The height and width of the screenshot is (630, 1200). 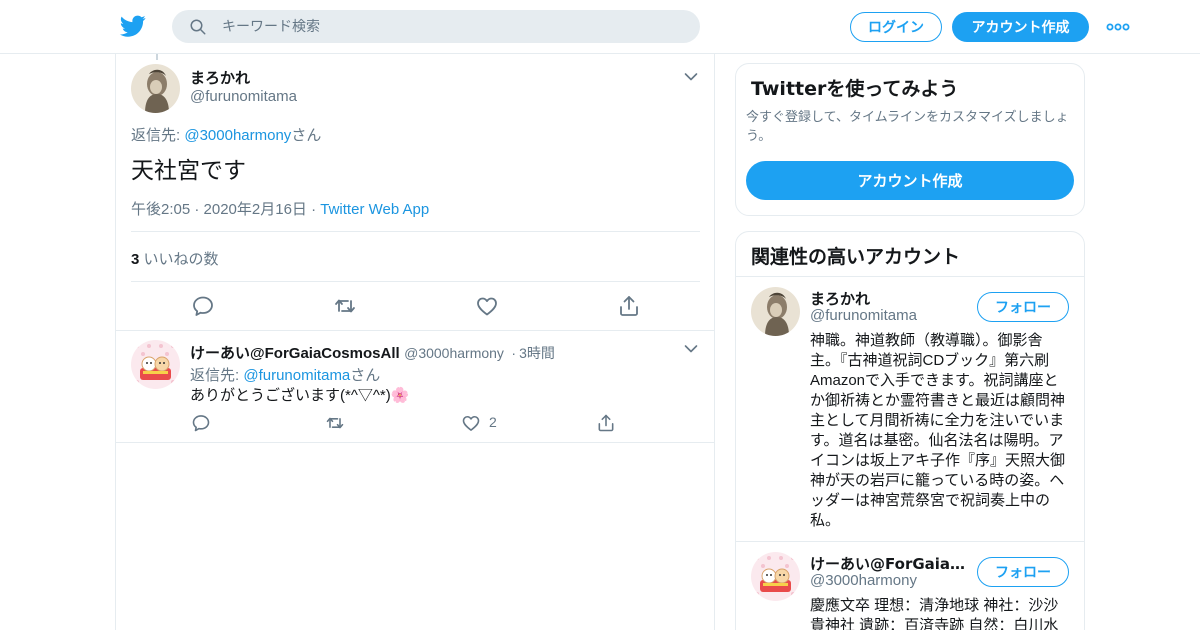 What do you see at coordinates (863, 580) in the screenshot?
I see `account-handle: @3000harmony` at bounding box center [863, 580].